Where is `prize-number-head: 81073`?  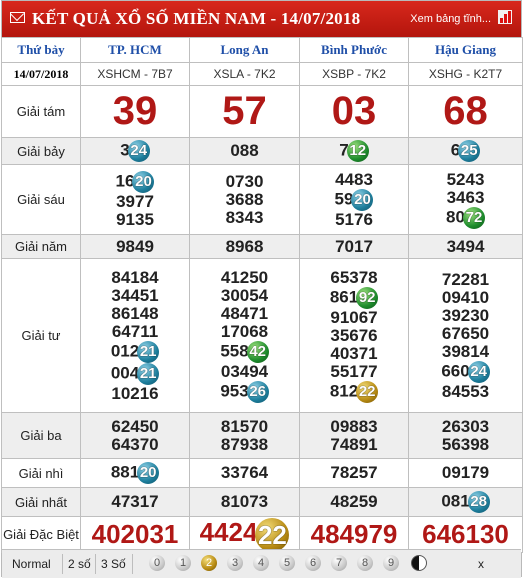
prize-number-head: 81073 is located at coordinates (244, 501).